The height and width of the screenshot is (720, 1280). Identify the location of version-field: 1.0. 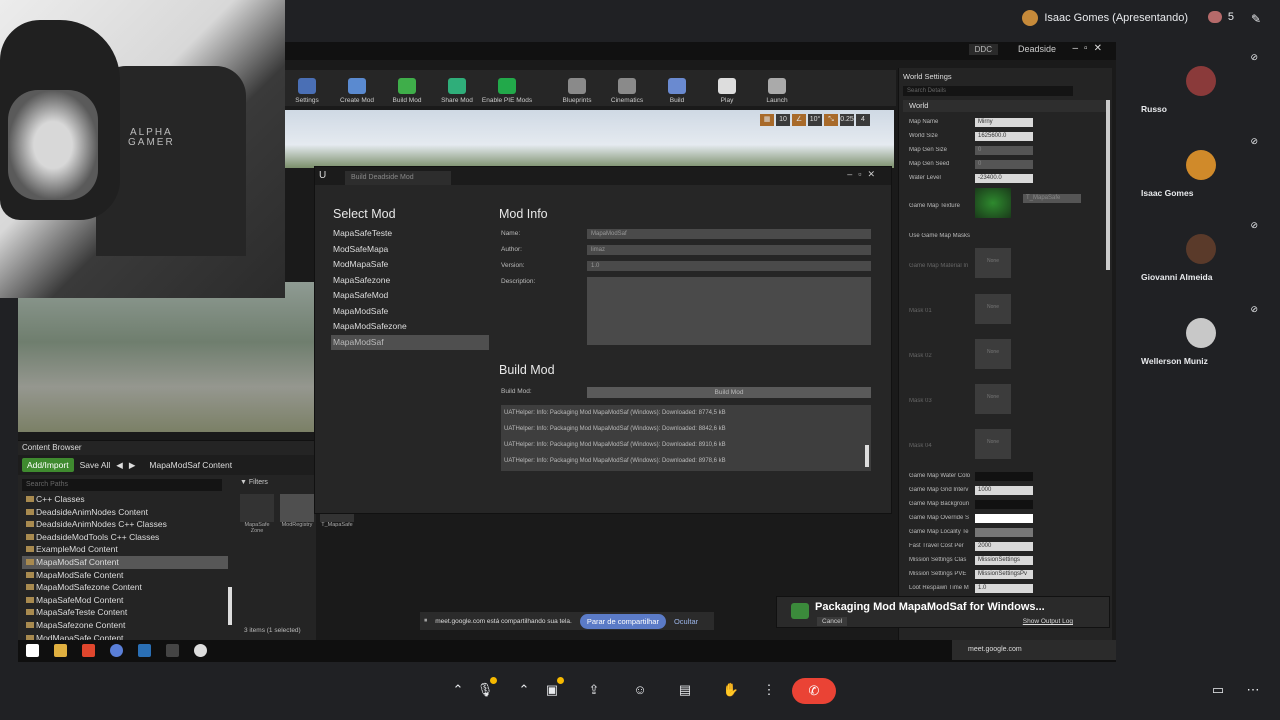
(729, 266).